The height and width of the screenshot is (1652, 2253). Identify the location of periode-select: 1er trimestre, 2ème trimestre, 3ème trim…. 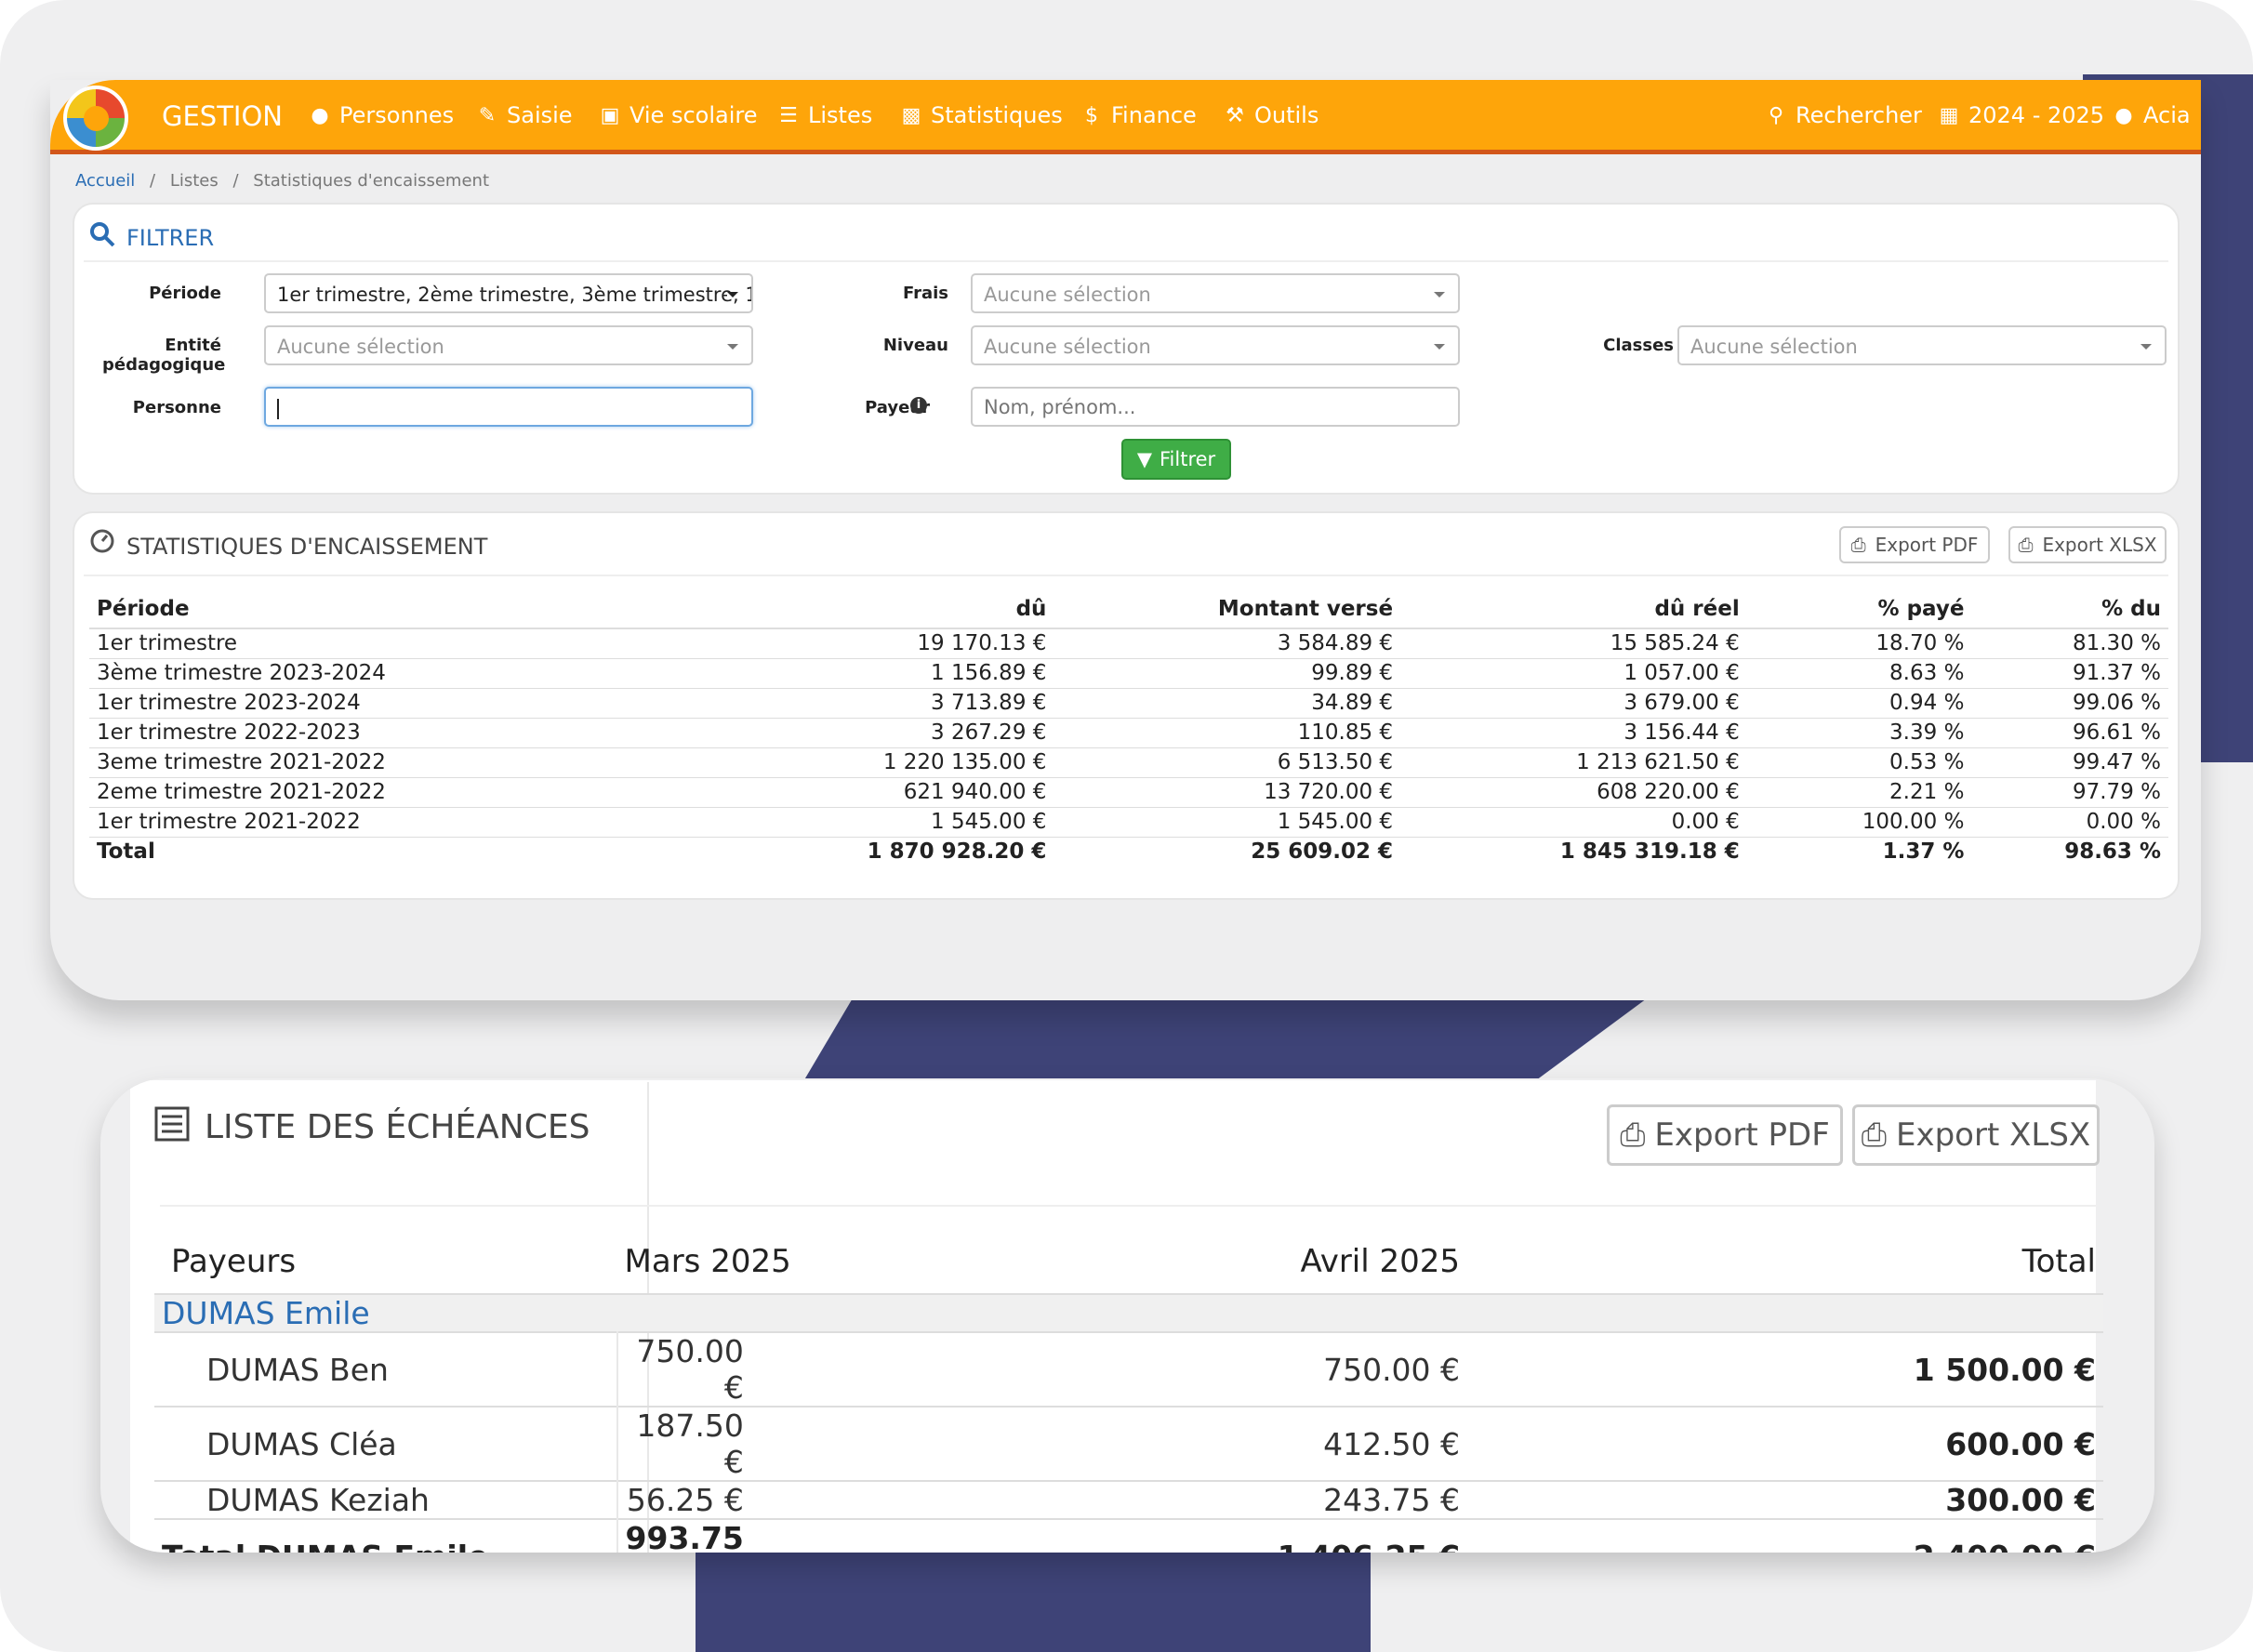
(509, 293).